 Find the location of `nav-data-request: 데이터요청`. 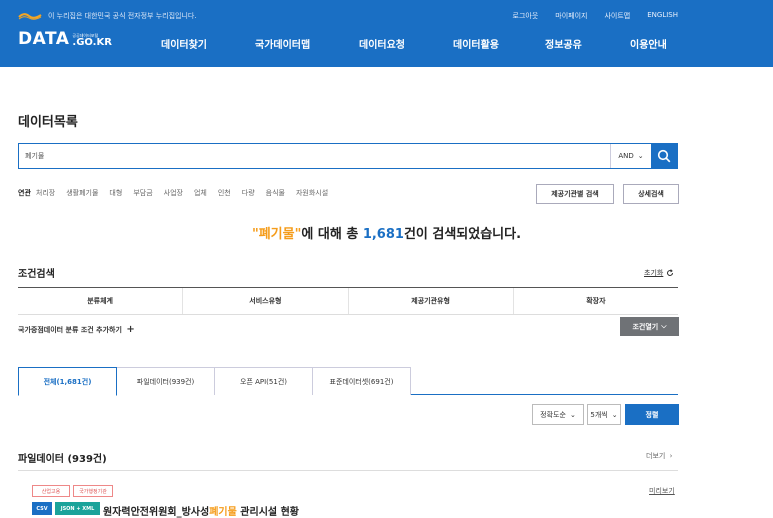

nav-data-request: 데이터요청 is located at coordinates (382, 43).